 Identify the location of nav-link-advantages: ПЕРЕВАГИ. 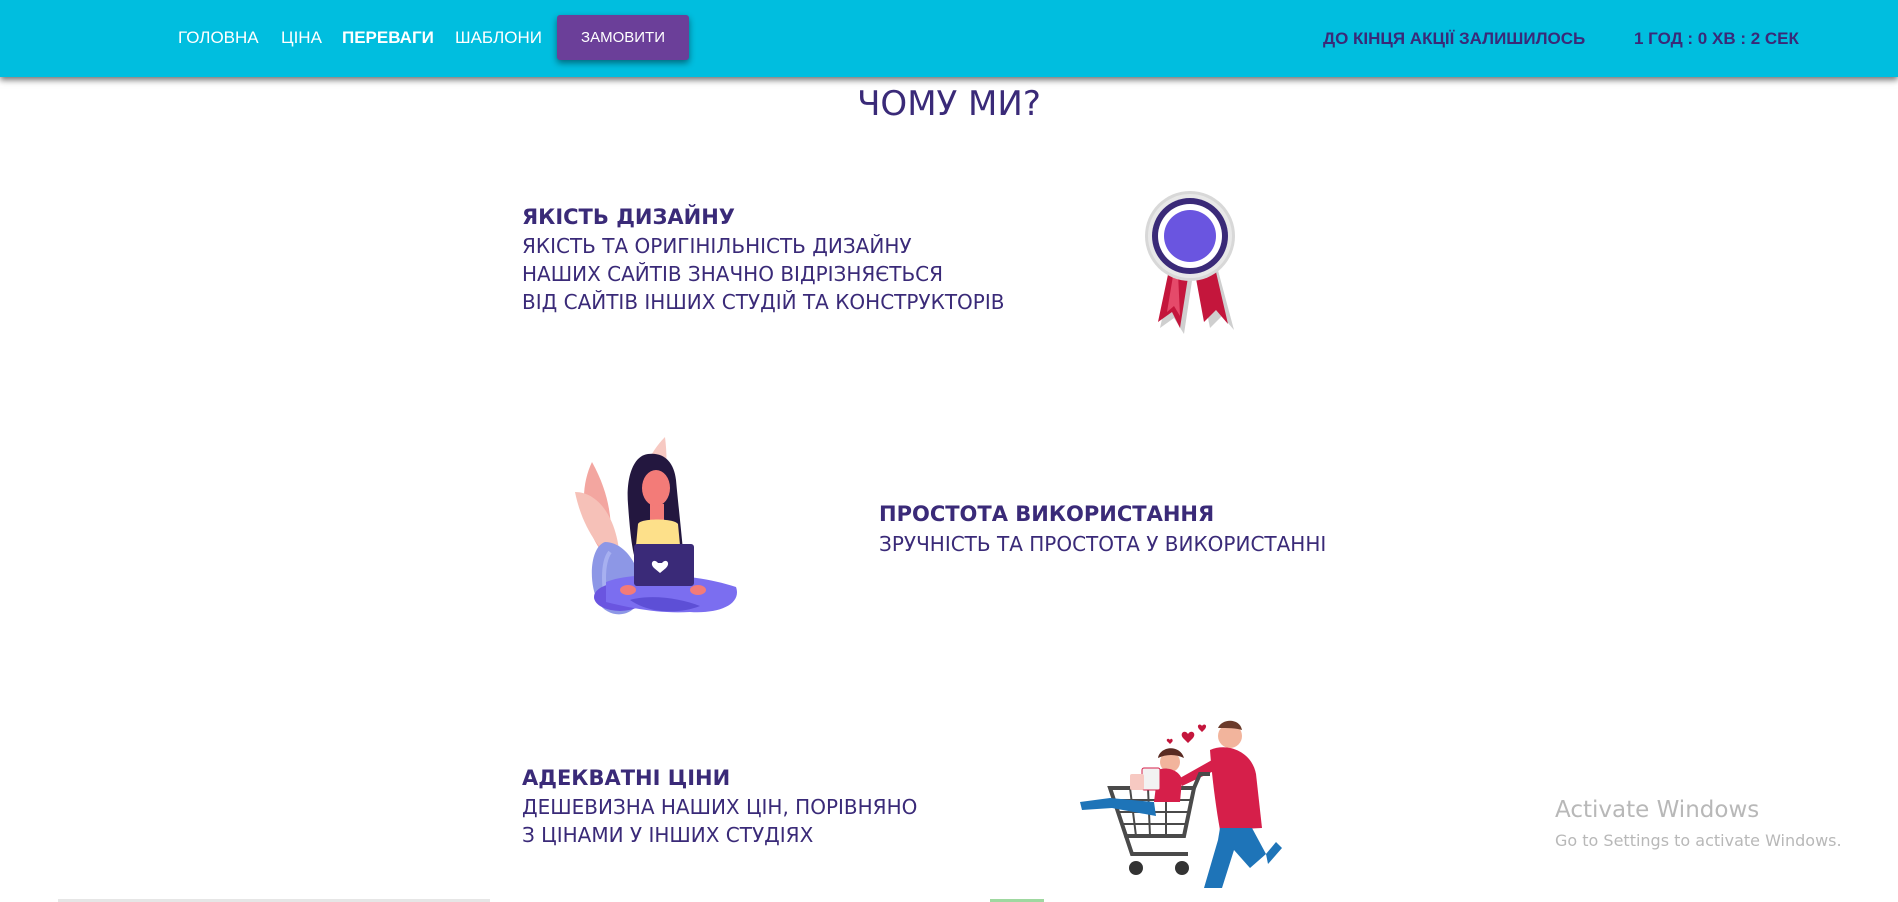
(388, 38).